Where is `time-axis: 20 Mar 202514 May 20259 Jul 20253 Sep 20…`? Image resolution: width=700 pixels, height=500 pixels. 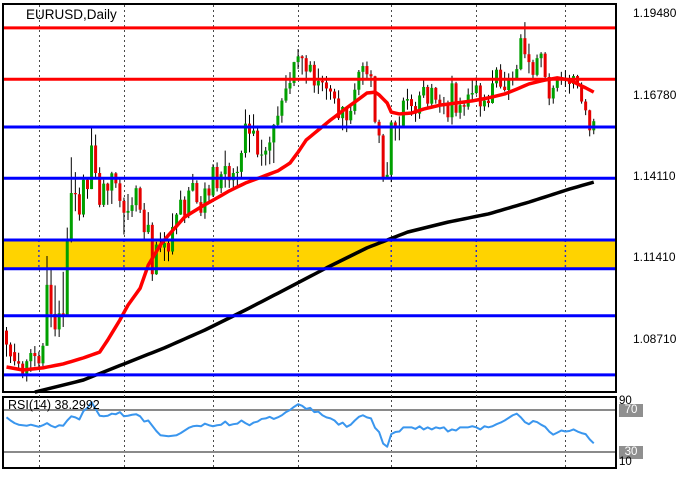 time-axis: 20 Mar 202514 May 20259 Jul 20253 Sep 20… is located at coordinates (350, 485).